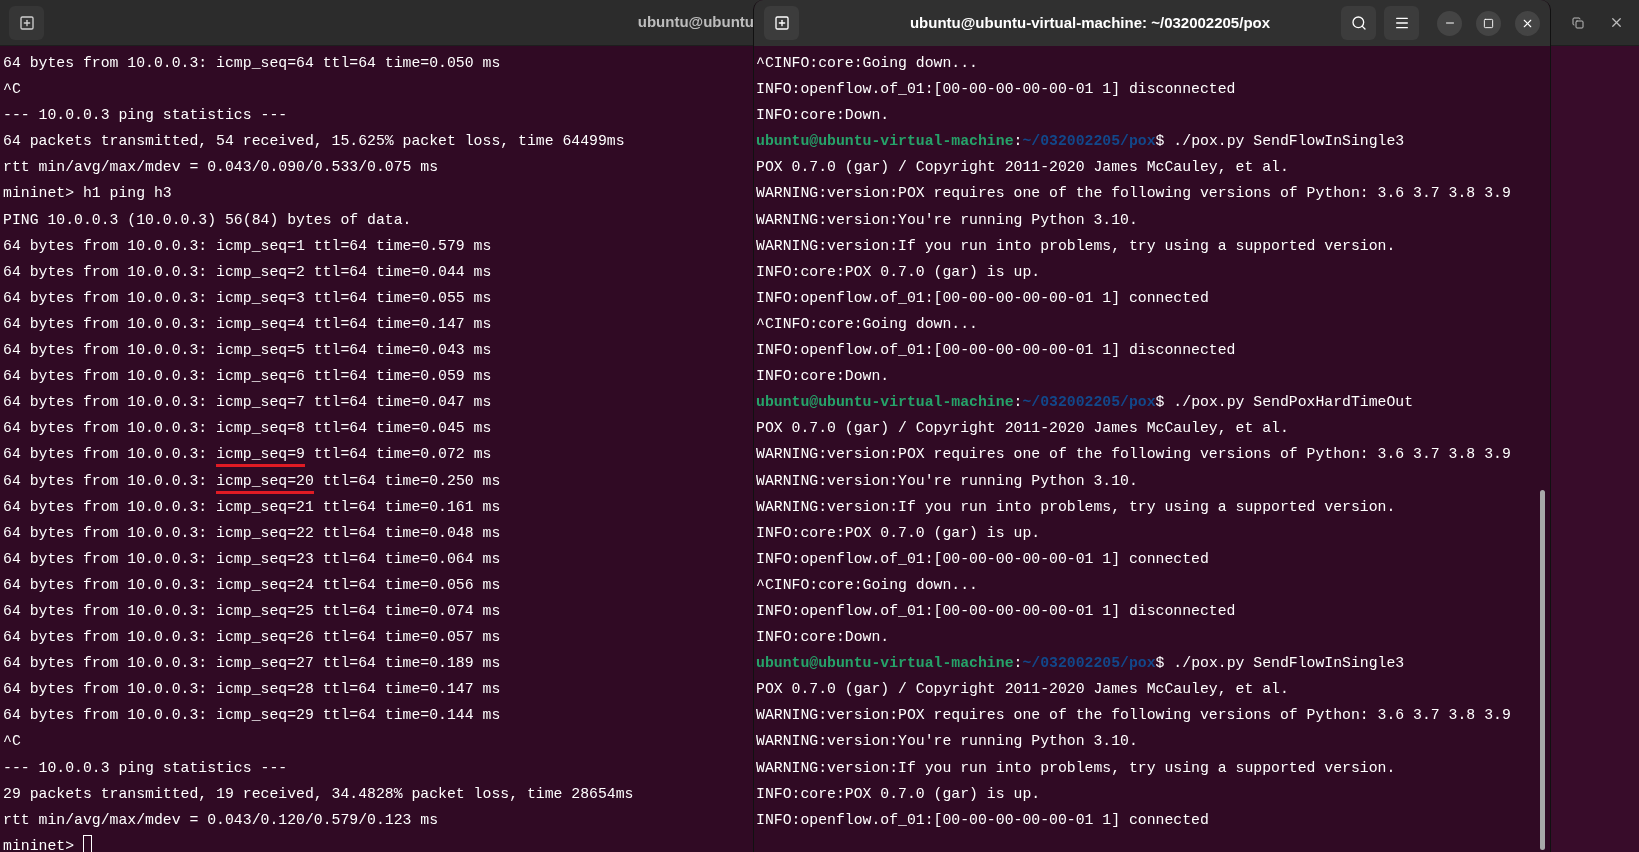 This screenshot has height=852, width=1639. I want to click on terminal-line: 64 bytes from 10.0.0.3: icmp_seq=21 ttl=64 time=0.161 ms, so click(252, 507).